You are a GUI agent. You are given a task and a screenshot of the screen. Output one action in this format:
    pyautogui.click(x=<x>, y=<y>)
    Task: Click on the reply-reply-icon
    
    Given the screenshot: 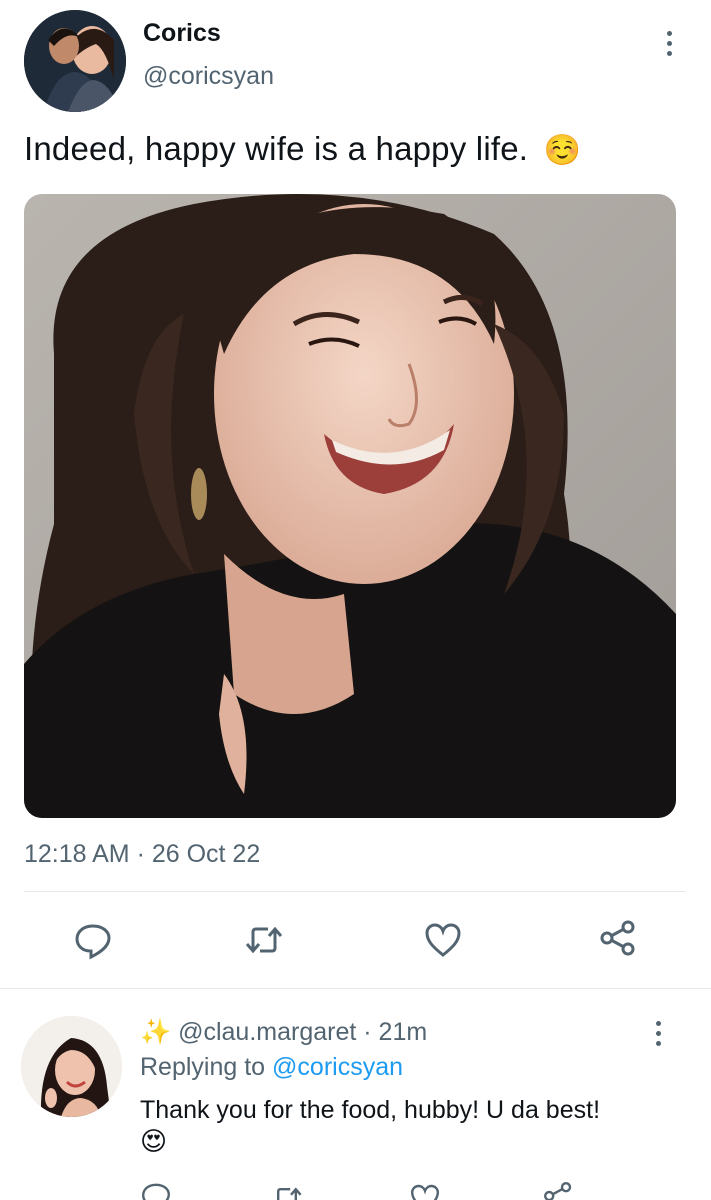 What is the action you would take?
    pyautogui.click(x=156, y=1190)
    